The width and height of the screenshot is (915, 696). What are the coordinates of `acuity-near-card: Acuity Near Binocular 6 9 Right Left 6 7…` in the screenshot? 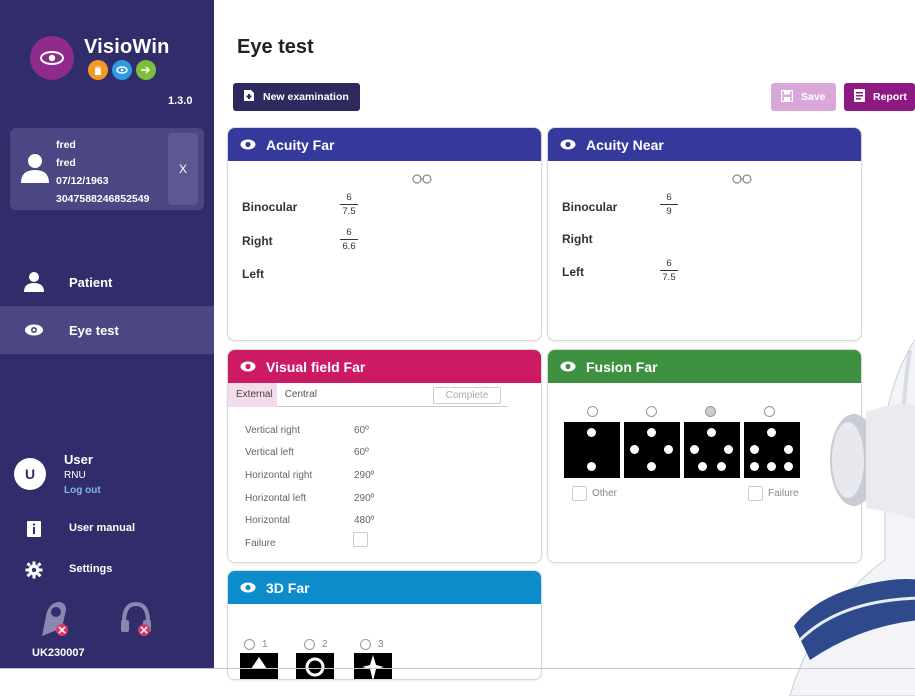 It's located at (704, 234).